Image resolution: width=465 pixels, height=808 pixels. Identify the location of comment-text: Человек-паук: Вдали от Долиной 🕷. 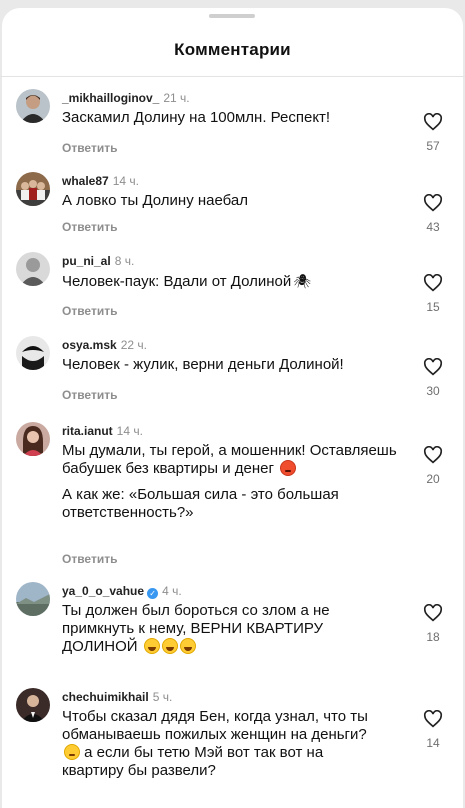
(222, 281).